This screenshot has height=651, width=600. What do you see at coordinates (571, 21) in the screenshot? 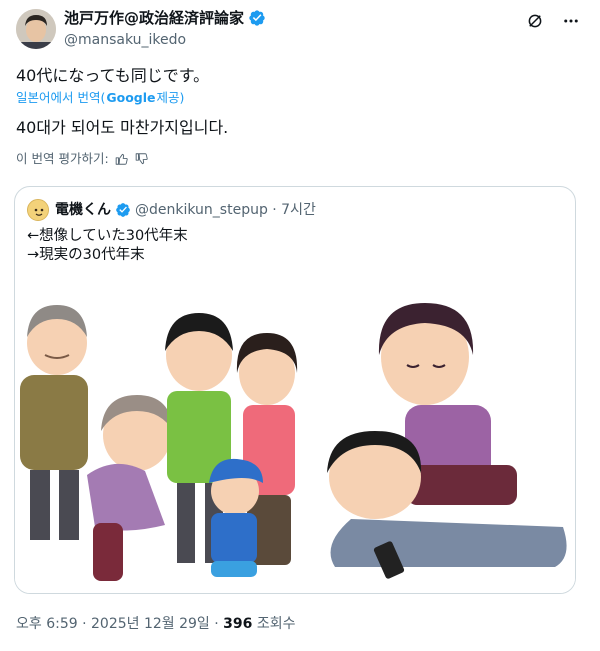
I see `more-icon` at bounding box center [571, 21].